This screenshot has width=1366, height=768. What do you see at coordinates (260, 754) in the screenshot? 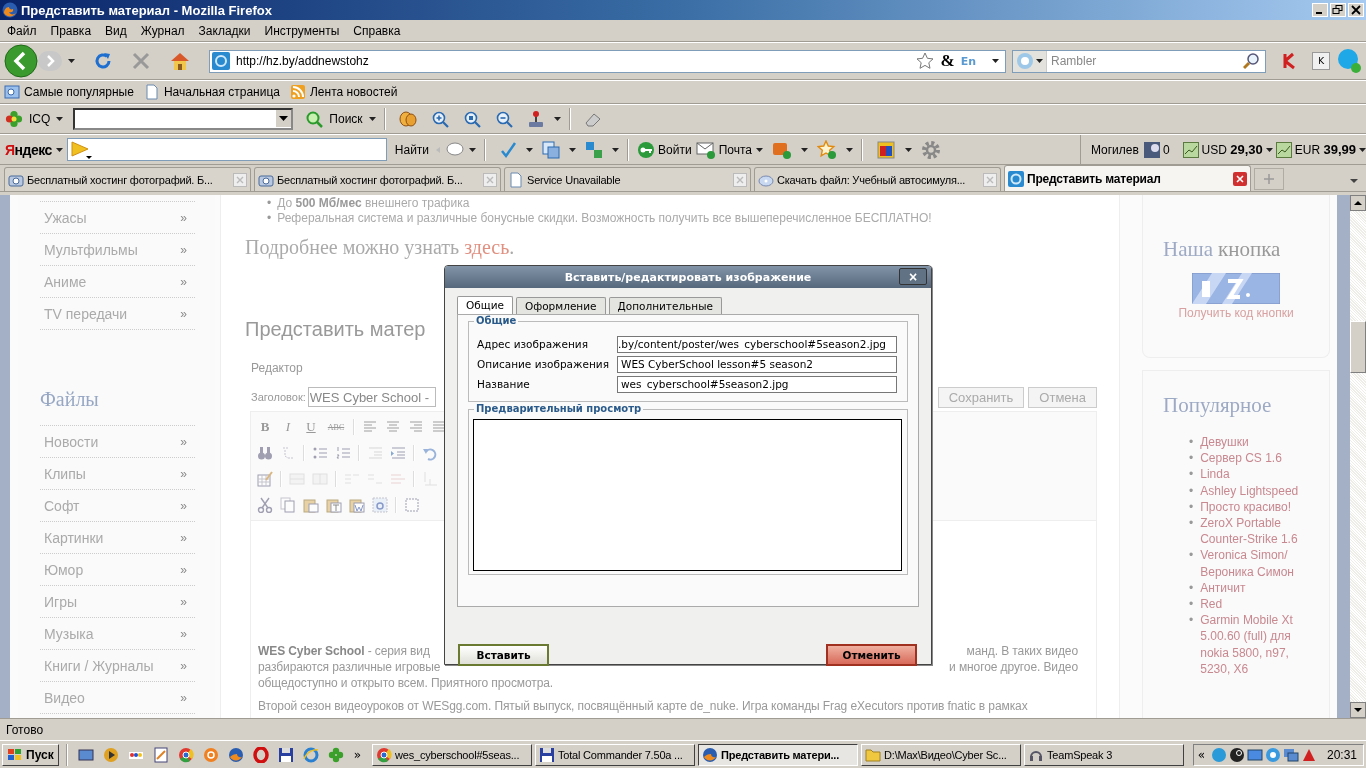
I see `opera-icon` at bounding box center [260, 754].